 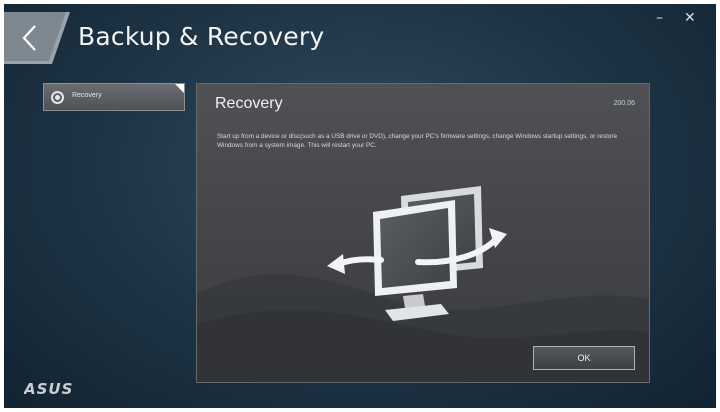 I want to click on close-button: ✕, so click(x=690, y=18).